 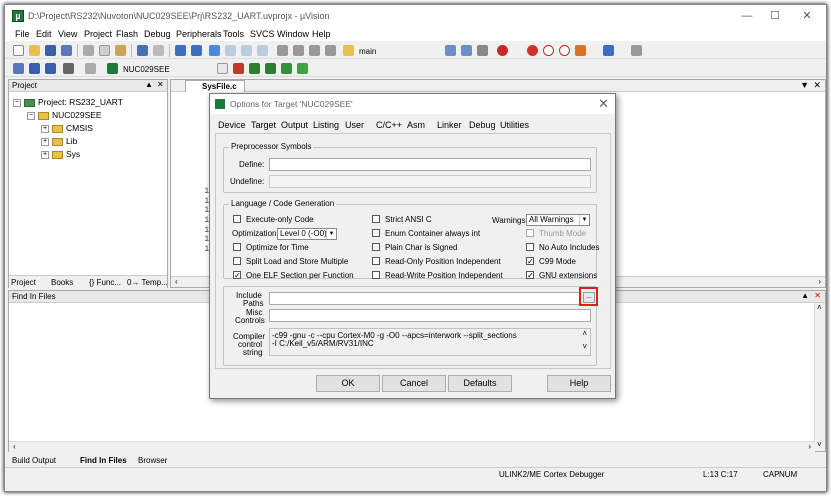 What do you see at coordinates (298, 50) in the screenshot?
I see `unindent-icon` at bounding box center [298, 50].